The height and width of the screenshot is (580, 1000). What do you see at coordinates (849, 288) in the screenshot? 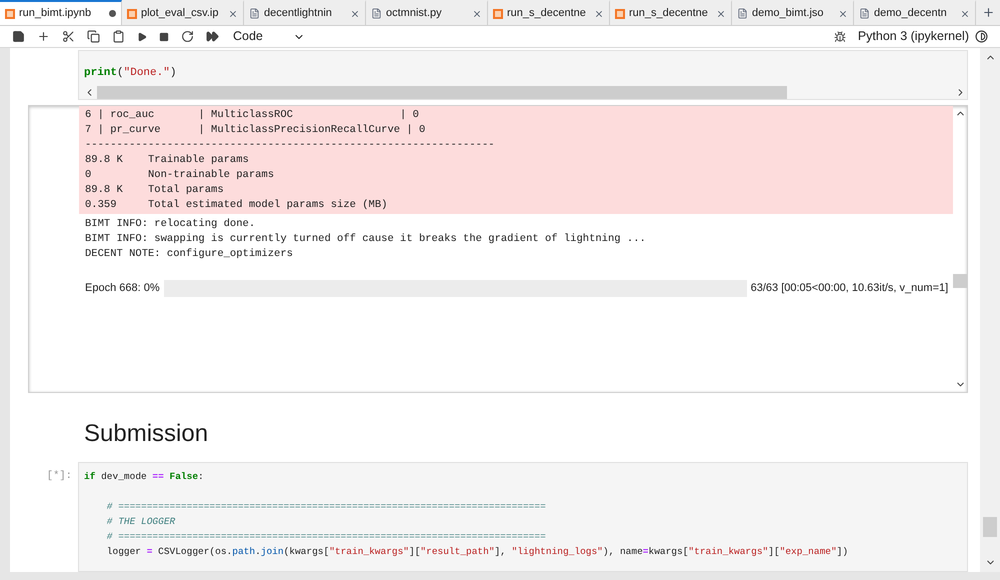
I see `progress-reading: 63/63 [00:05<00:00, 10.63it/s, v_num=1]` at bounding box center [849, 288].